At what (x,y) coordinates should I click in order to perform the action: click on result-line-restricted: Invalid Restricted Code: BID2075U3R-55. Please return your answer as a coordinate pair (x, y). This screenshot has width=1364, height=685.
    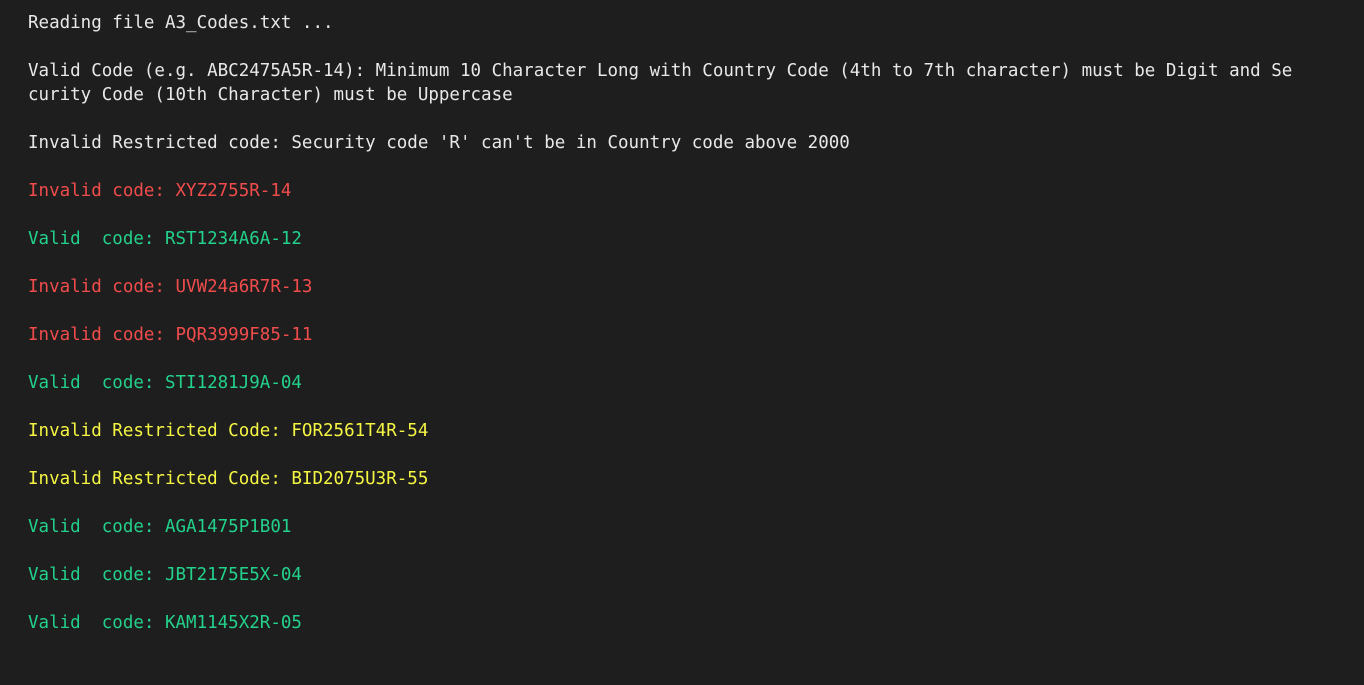
    Looking at the image, I should click on (228, 479).